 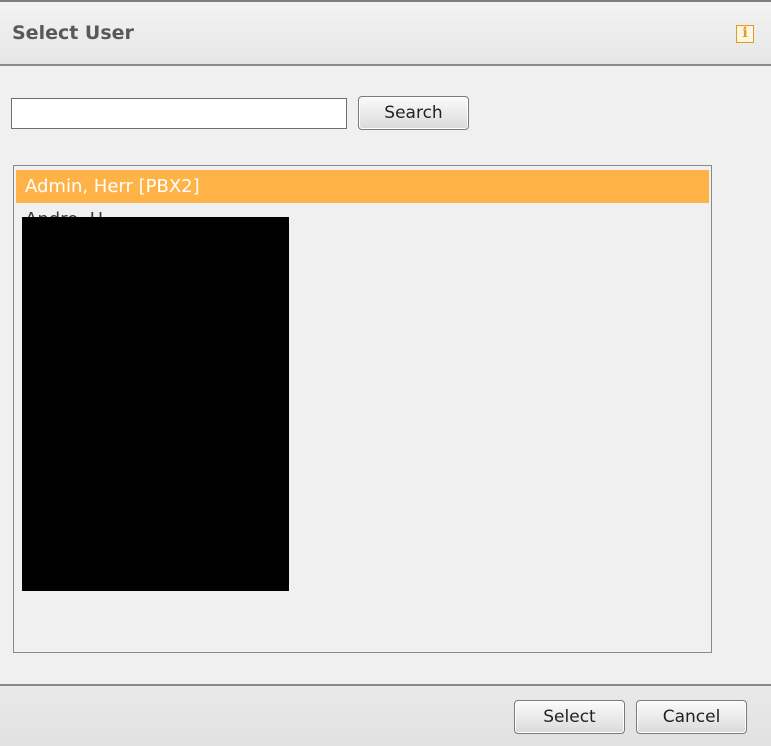 I want to click on dialog-title: Select User, so click(x=73, y=33).